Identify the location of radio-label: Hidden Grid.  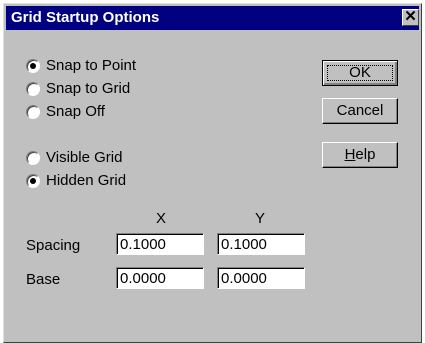
(86, 180).